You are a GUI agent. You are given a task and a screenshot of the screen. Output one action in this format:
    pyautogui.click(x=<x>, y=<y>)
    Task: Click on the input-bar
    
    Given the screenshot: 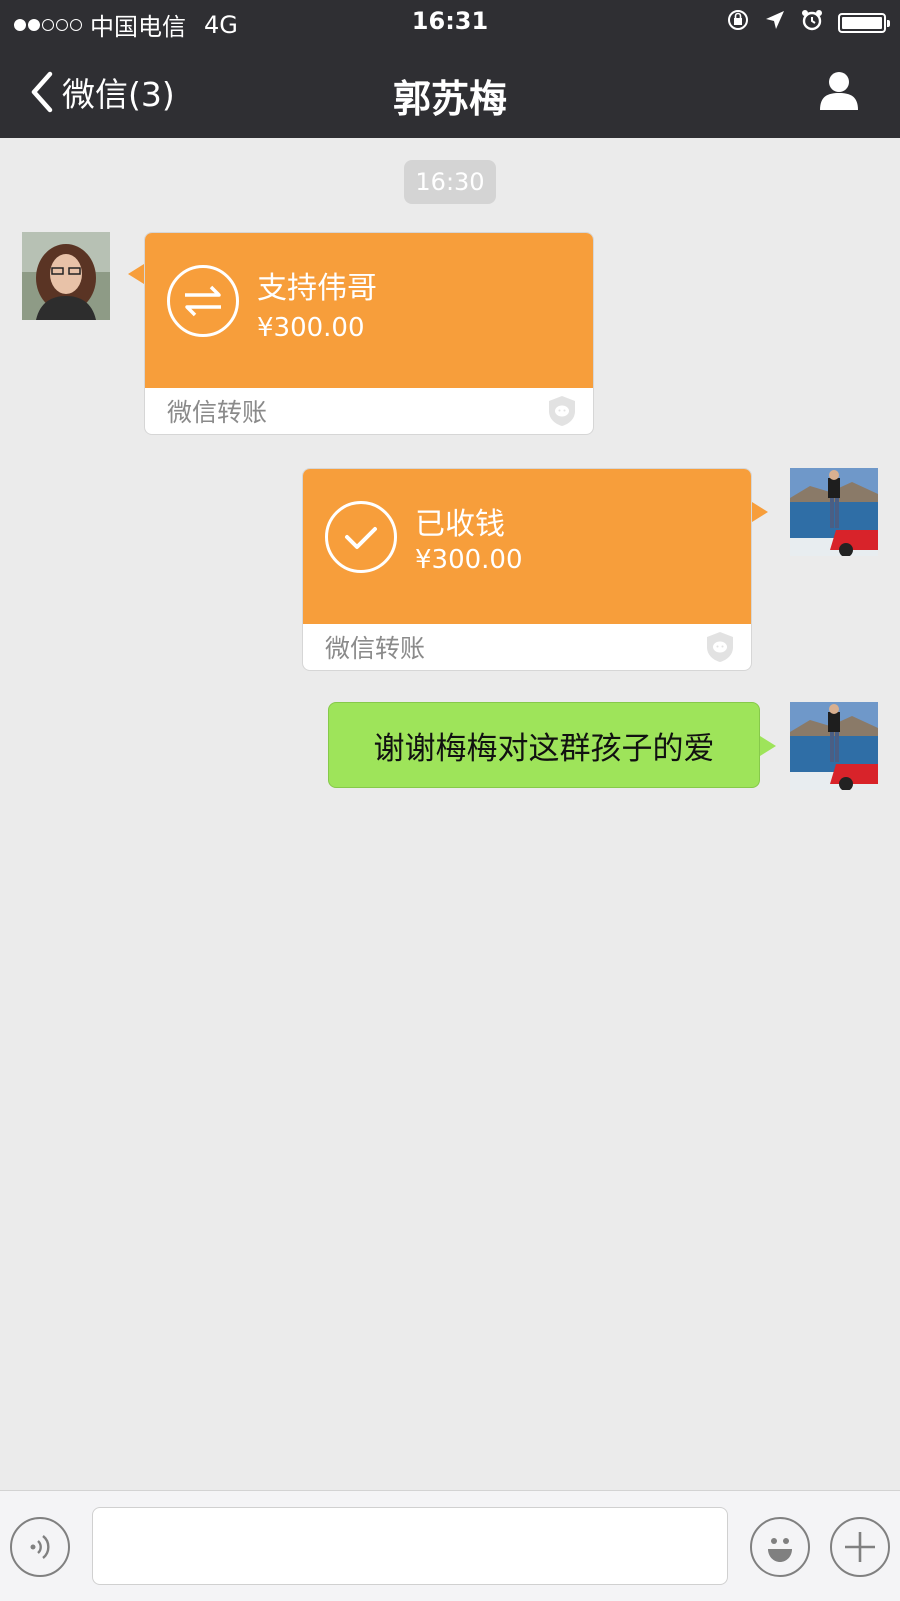 What is the action you would take?
    pyautogui.click(x=450, y=1545)
    